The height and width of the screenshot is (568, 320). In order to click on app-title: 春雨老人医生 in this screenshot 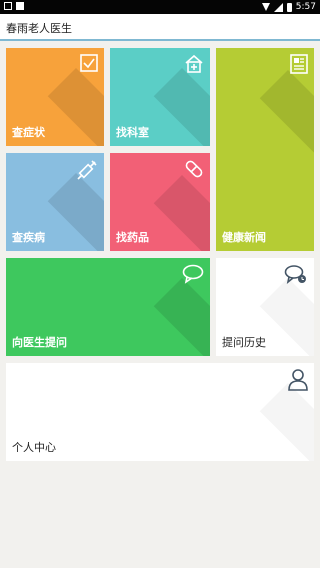, I will do `click(39, 28)`.